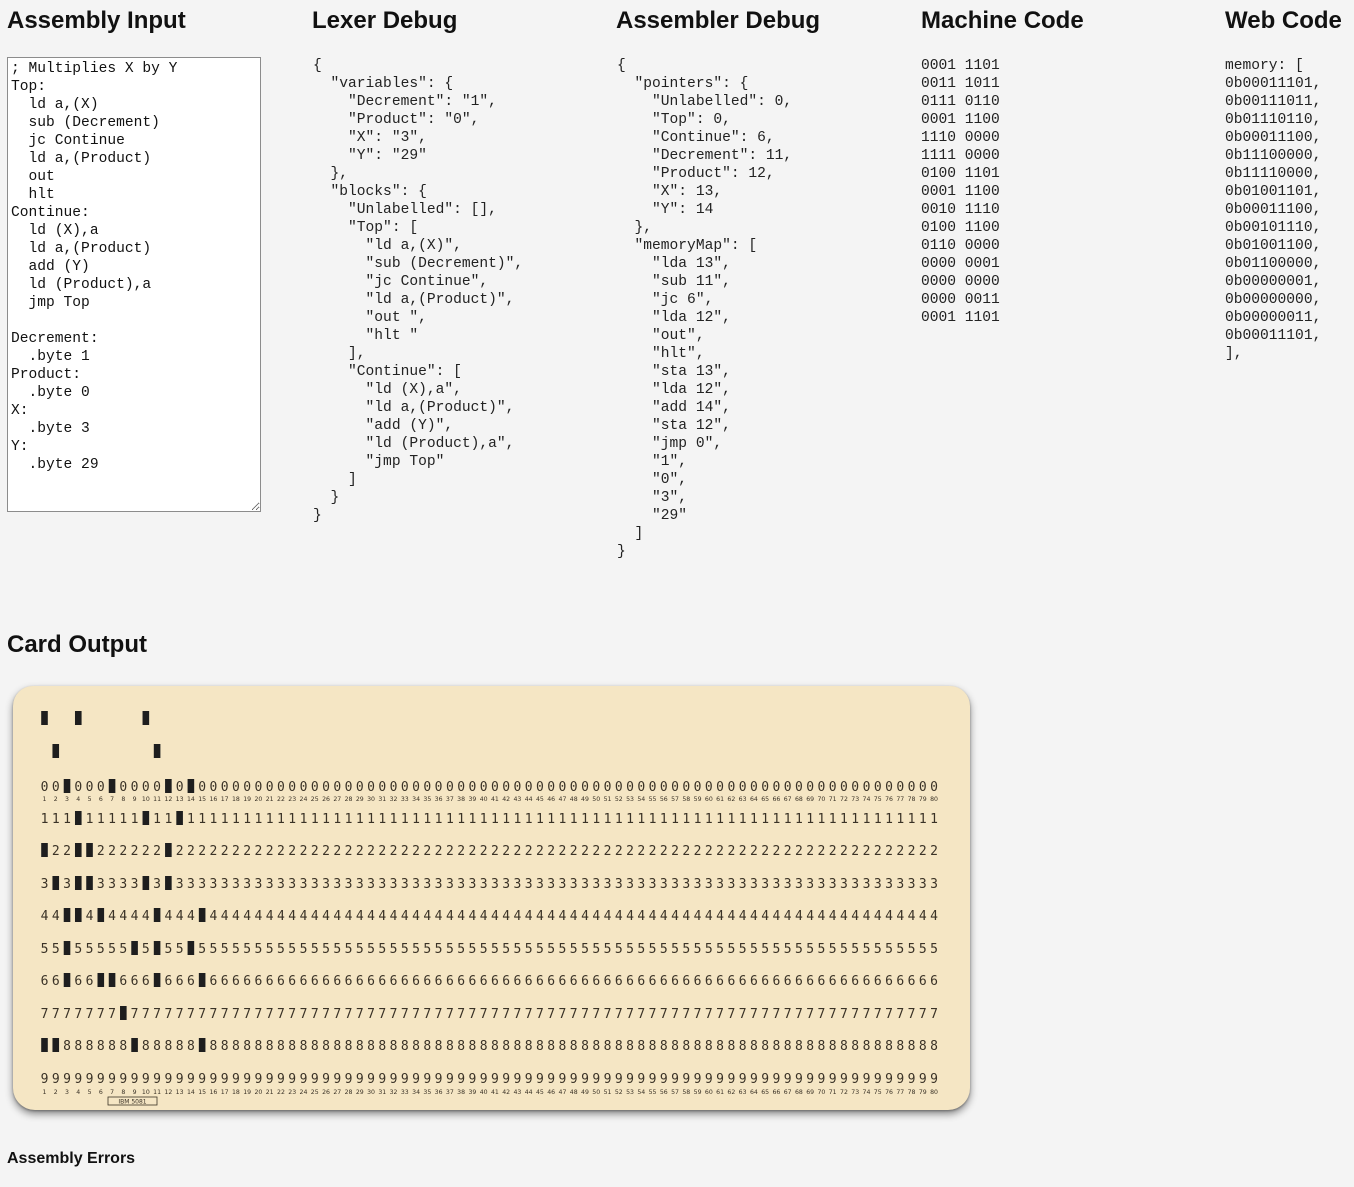  Describe the element at coordinates (788, 916) in the screenshot. I see `card-digit-r4-c67: 4` at that location.